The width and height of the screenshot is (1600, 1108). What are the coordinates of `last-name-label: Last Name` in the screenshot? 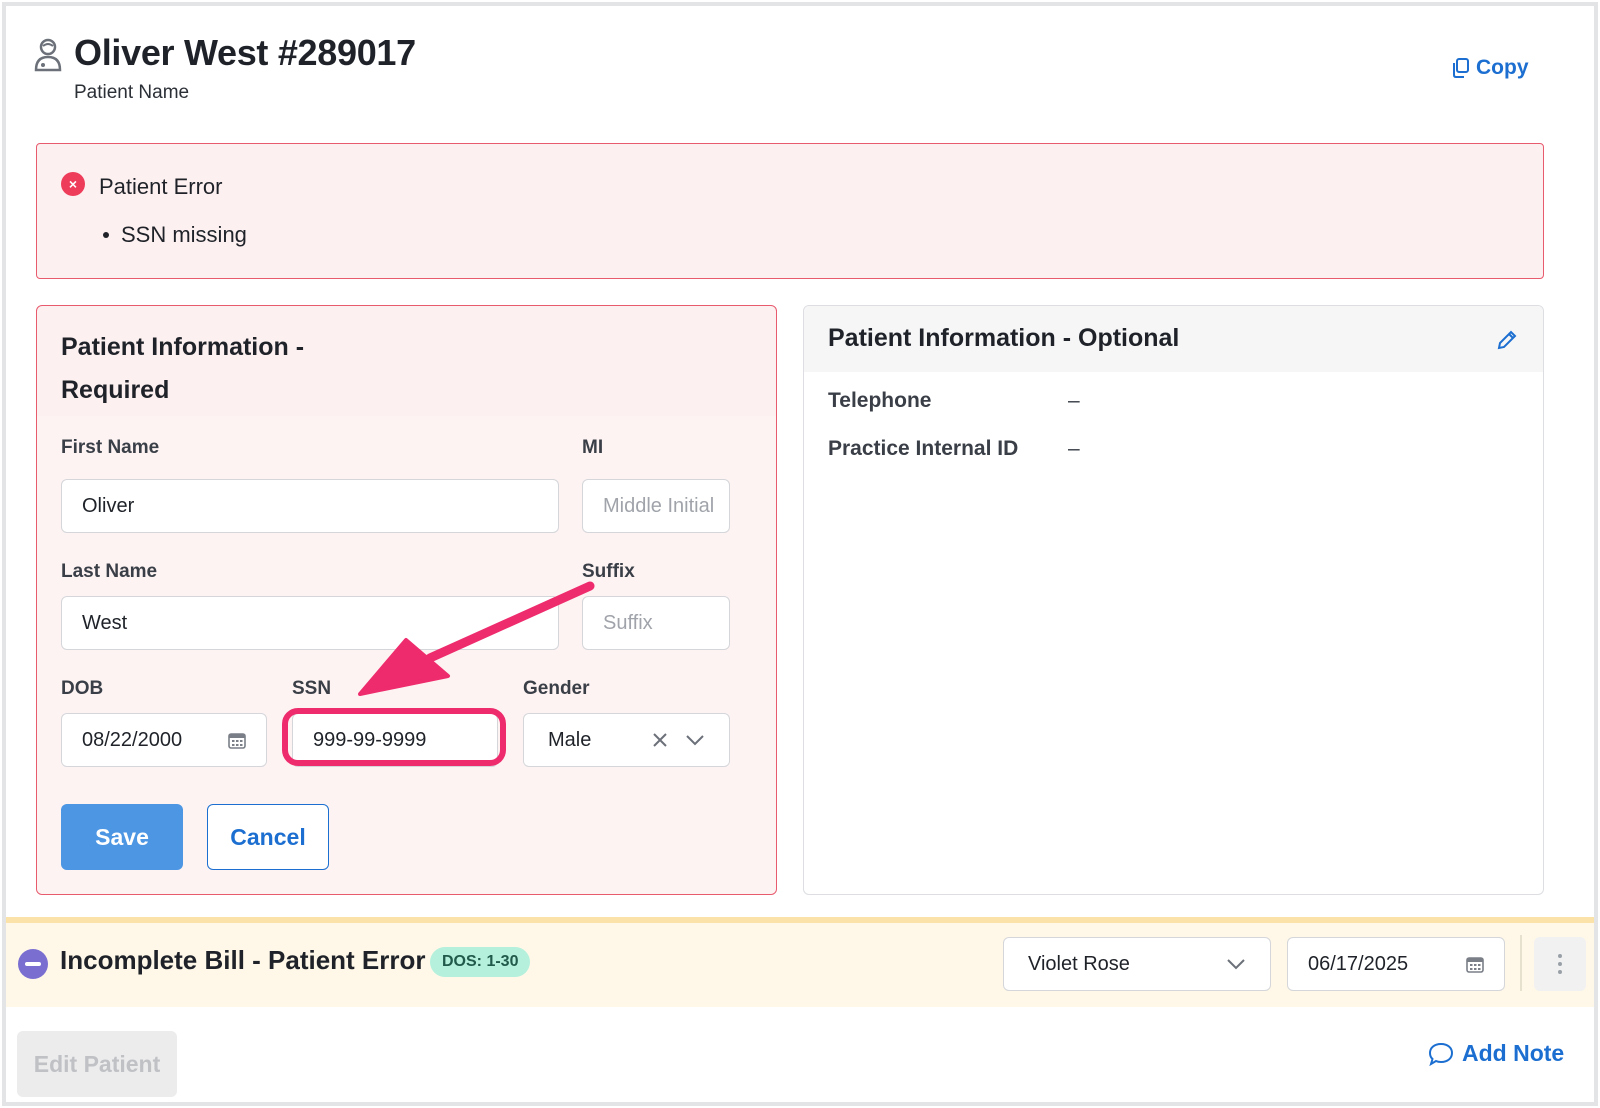 It's located at (109, 571).